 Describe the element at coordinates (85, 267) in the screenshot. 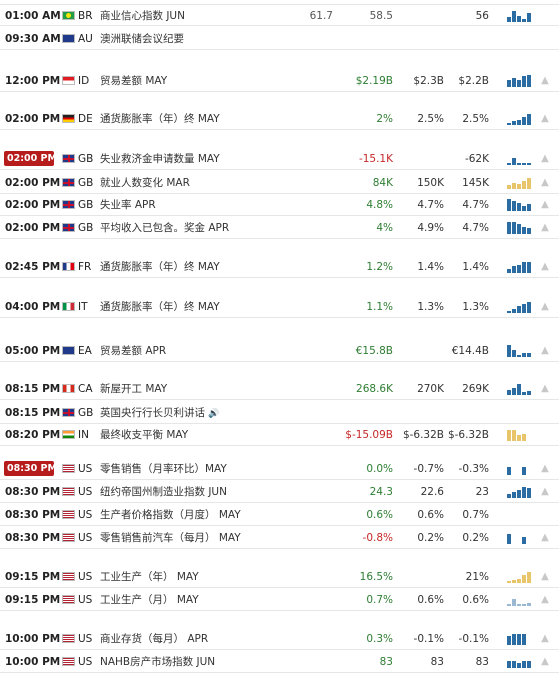

I see `country-code: FR` at that location.